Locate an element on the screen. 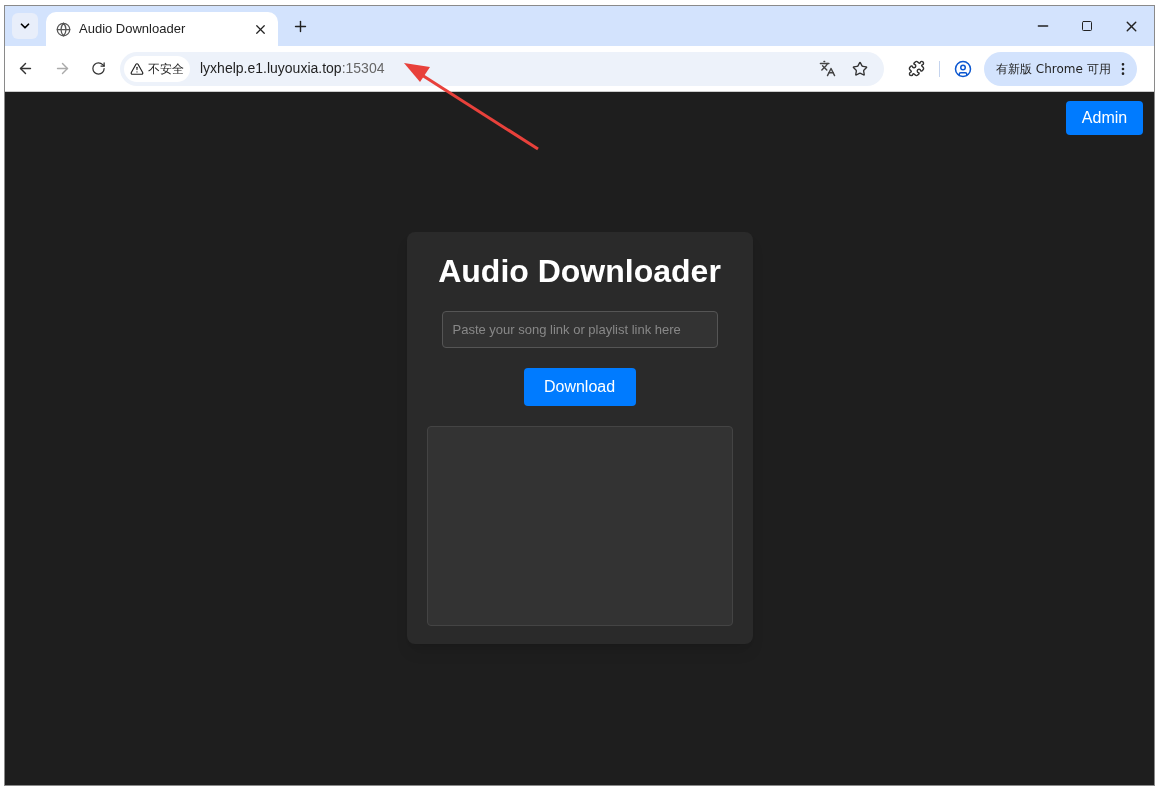 This screenshot has width=1158, height=790. globe-icon is located at coordinates (63, 29).